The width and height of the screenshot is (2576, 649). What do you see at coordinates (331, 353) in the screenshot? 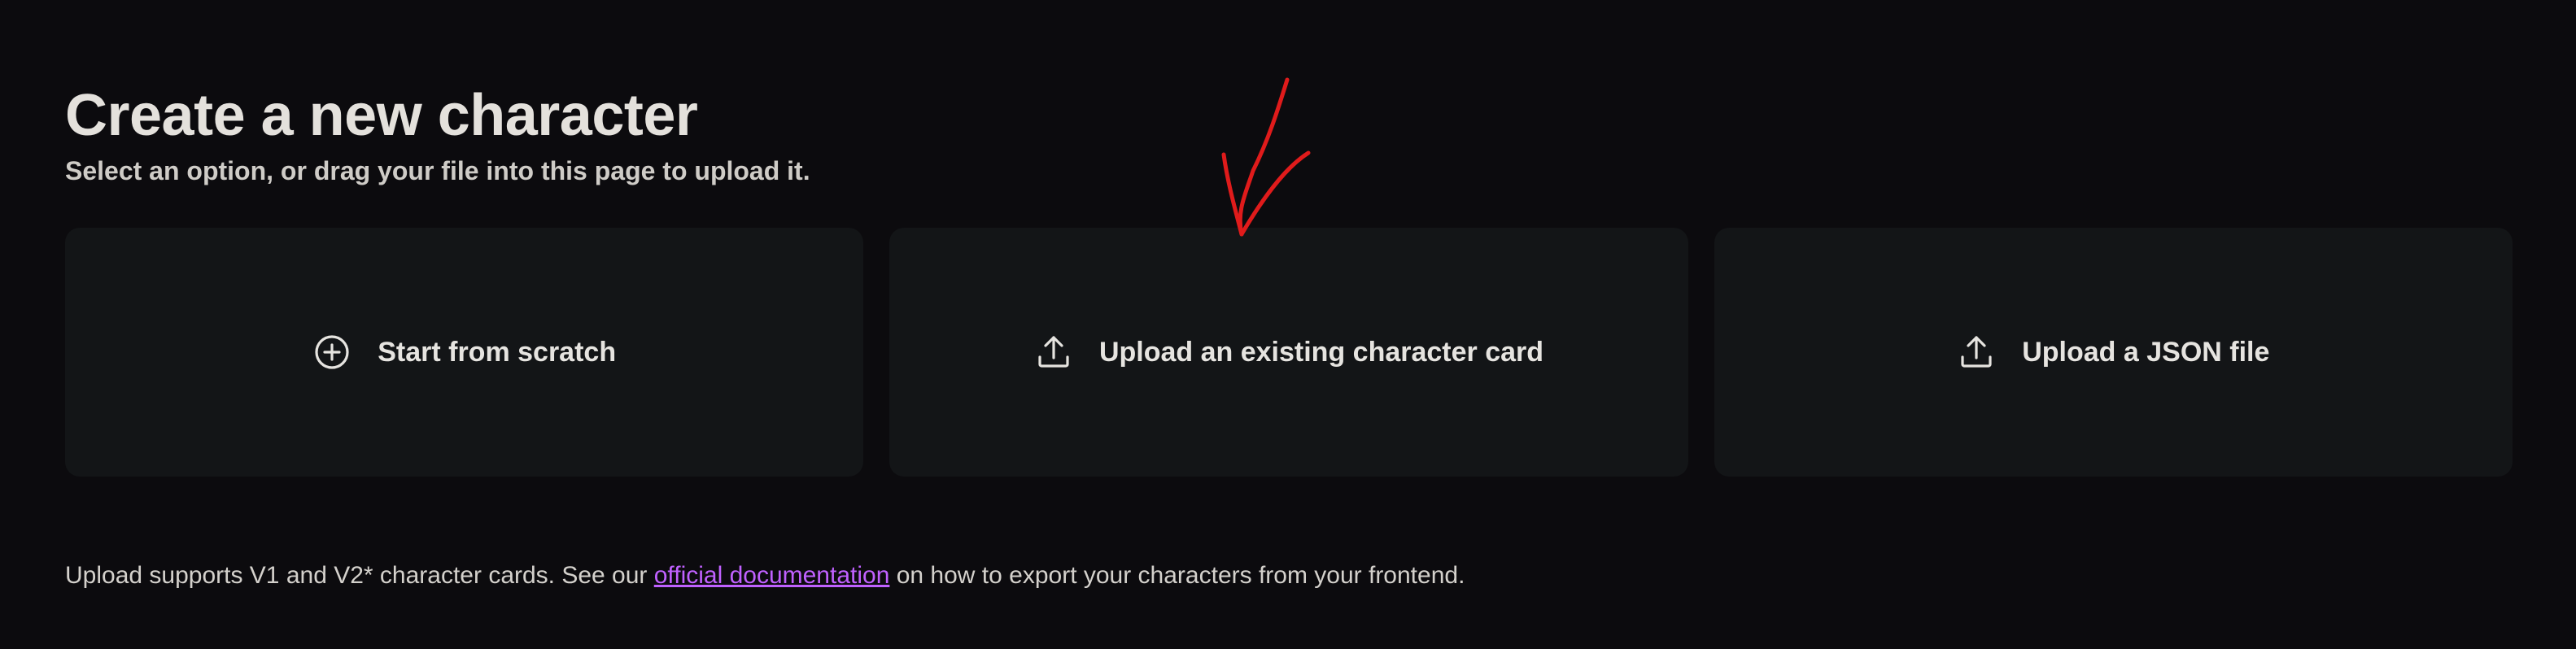
I see `plus-circle-icon` at bounding box center [331, 353].